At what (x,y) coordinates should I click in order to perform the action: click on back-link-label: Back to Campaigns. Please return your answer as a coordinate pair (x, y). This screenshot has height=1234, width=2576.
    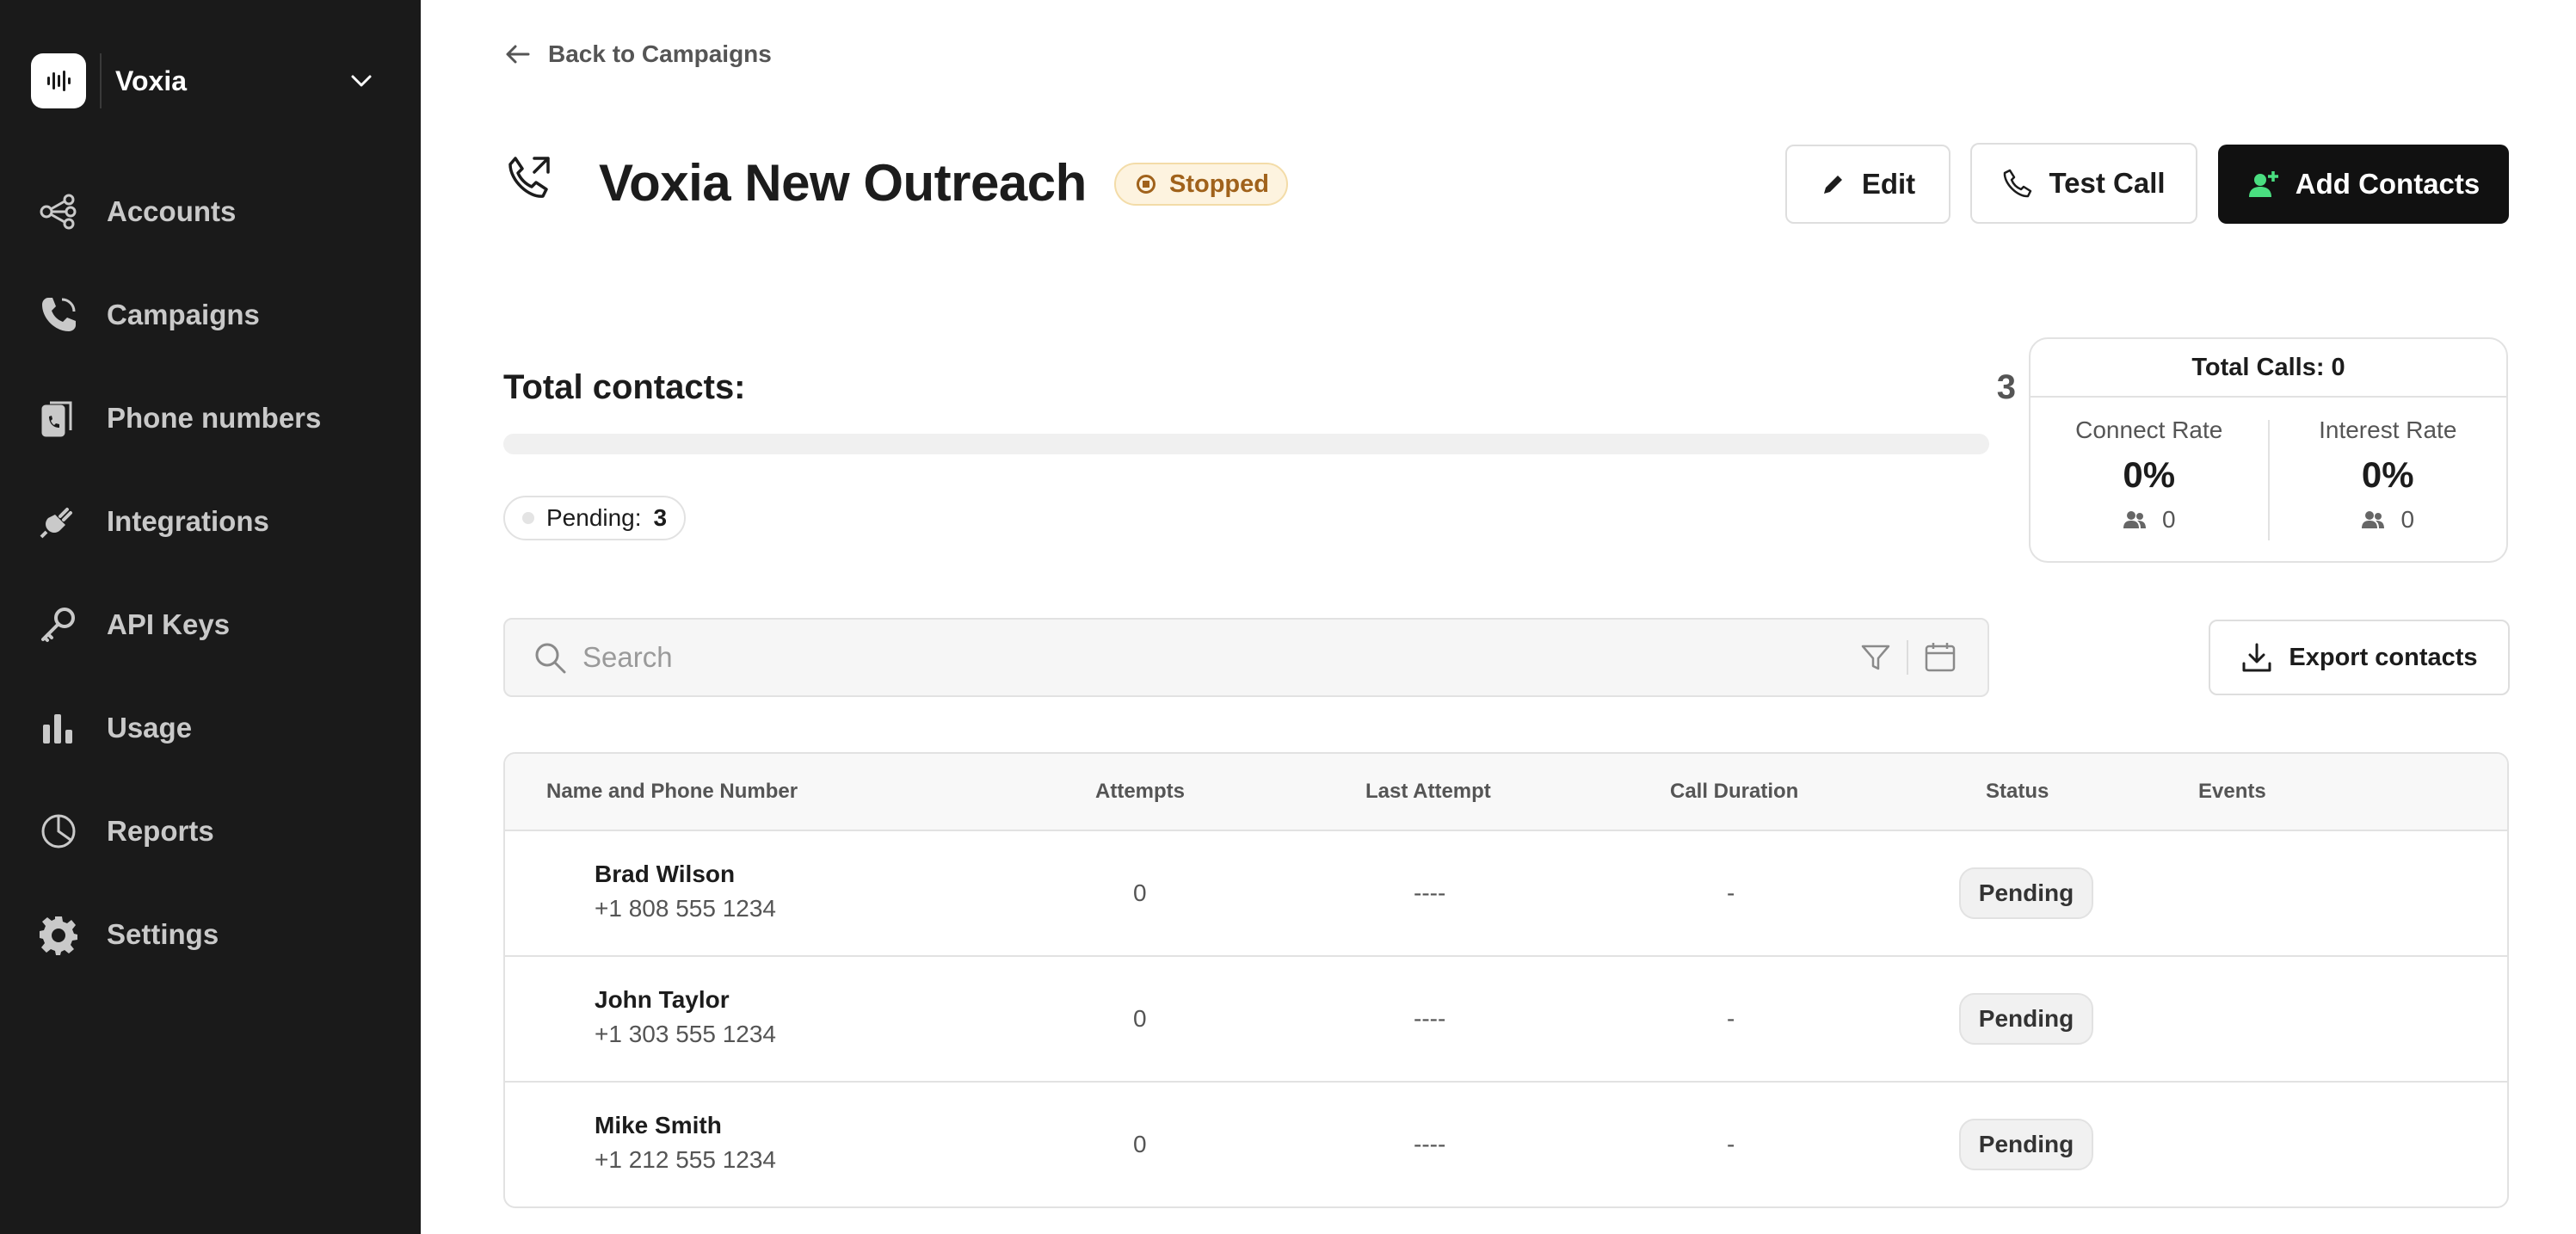
    Looking at the image, I should click on (660, 53).